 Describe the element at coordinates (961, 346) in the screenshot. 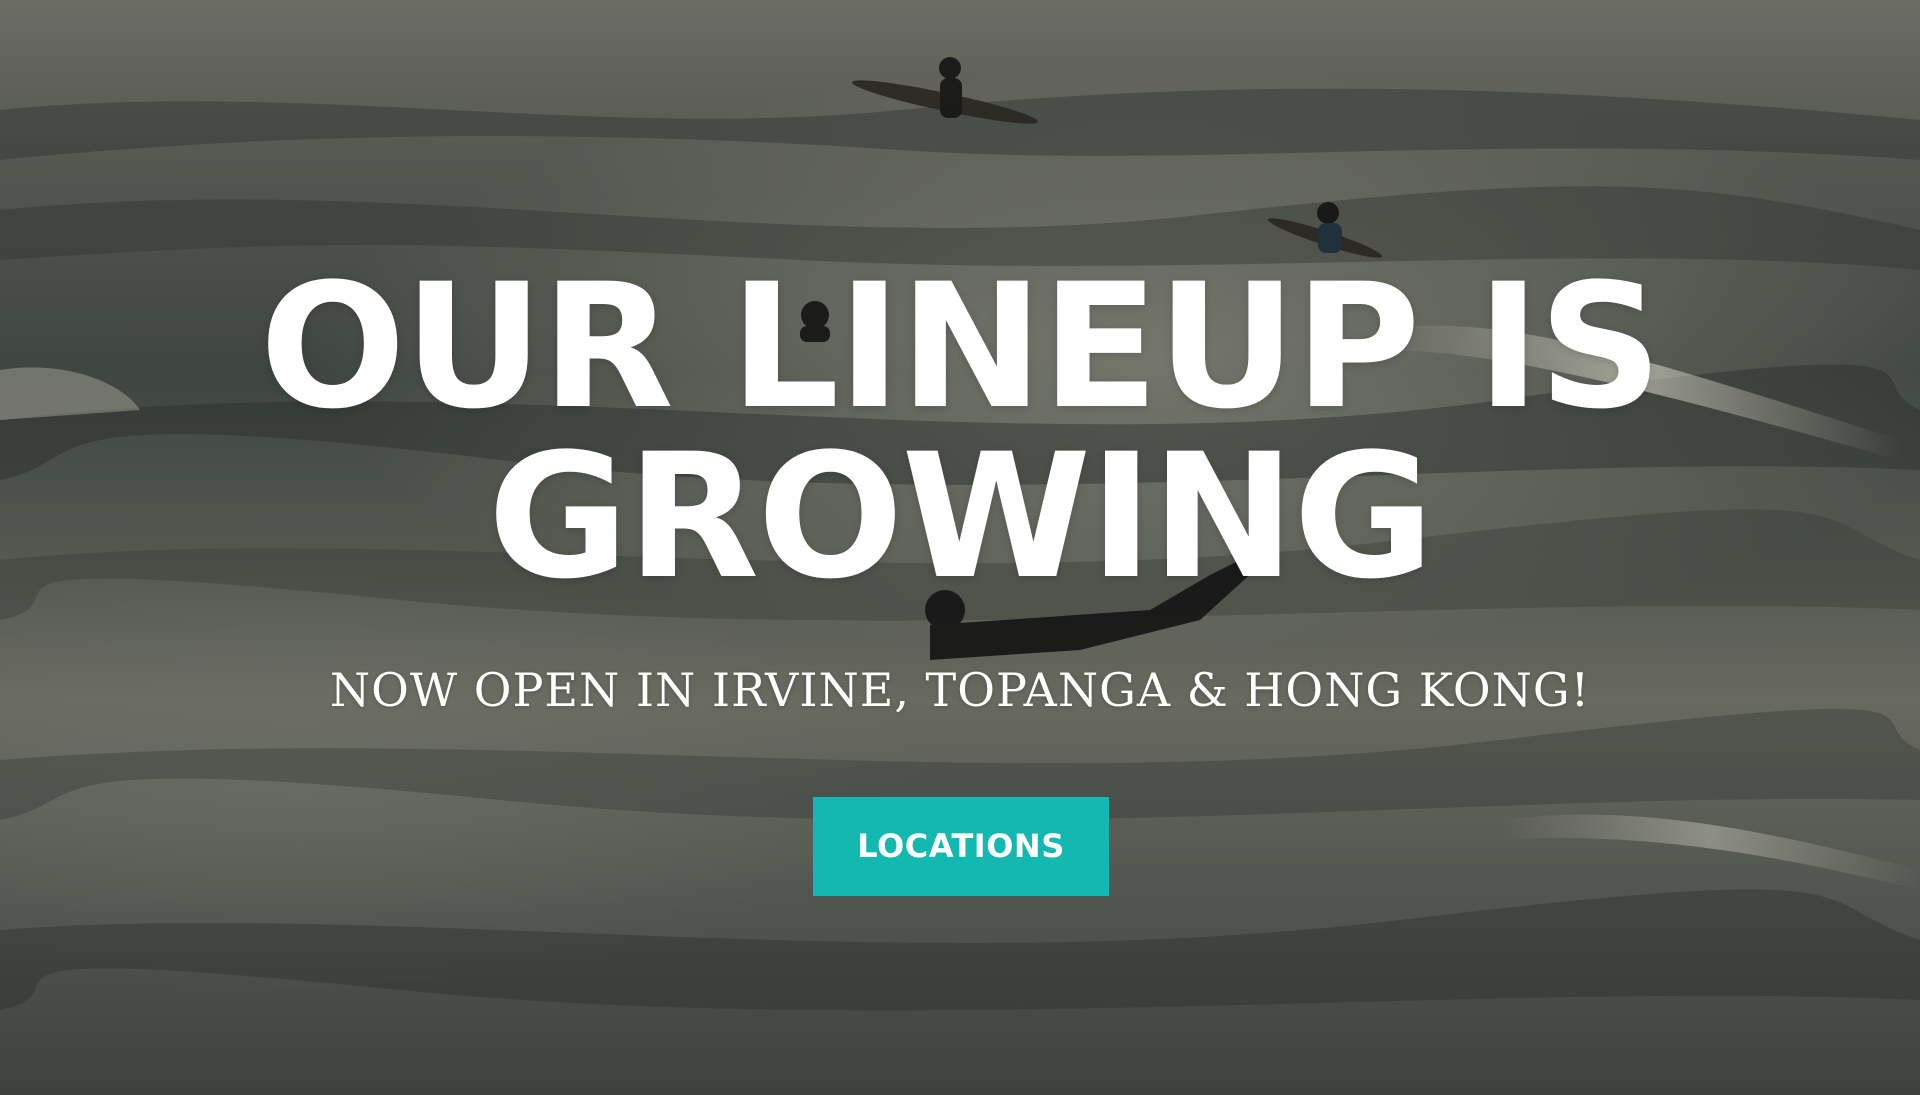

I see `headline-line-1: OUR LINEUP IS` at that location.